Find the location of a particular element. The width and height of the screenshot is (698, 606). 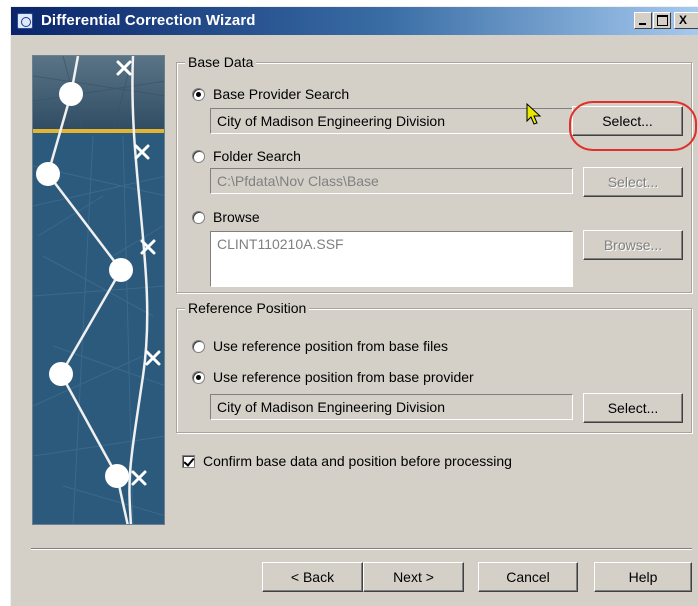

base-provider-field: City of Madison Engineering Division is located at coordinates (391, 121).